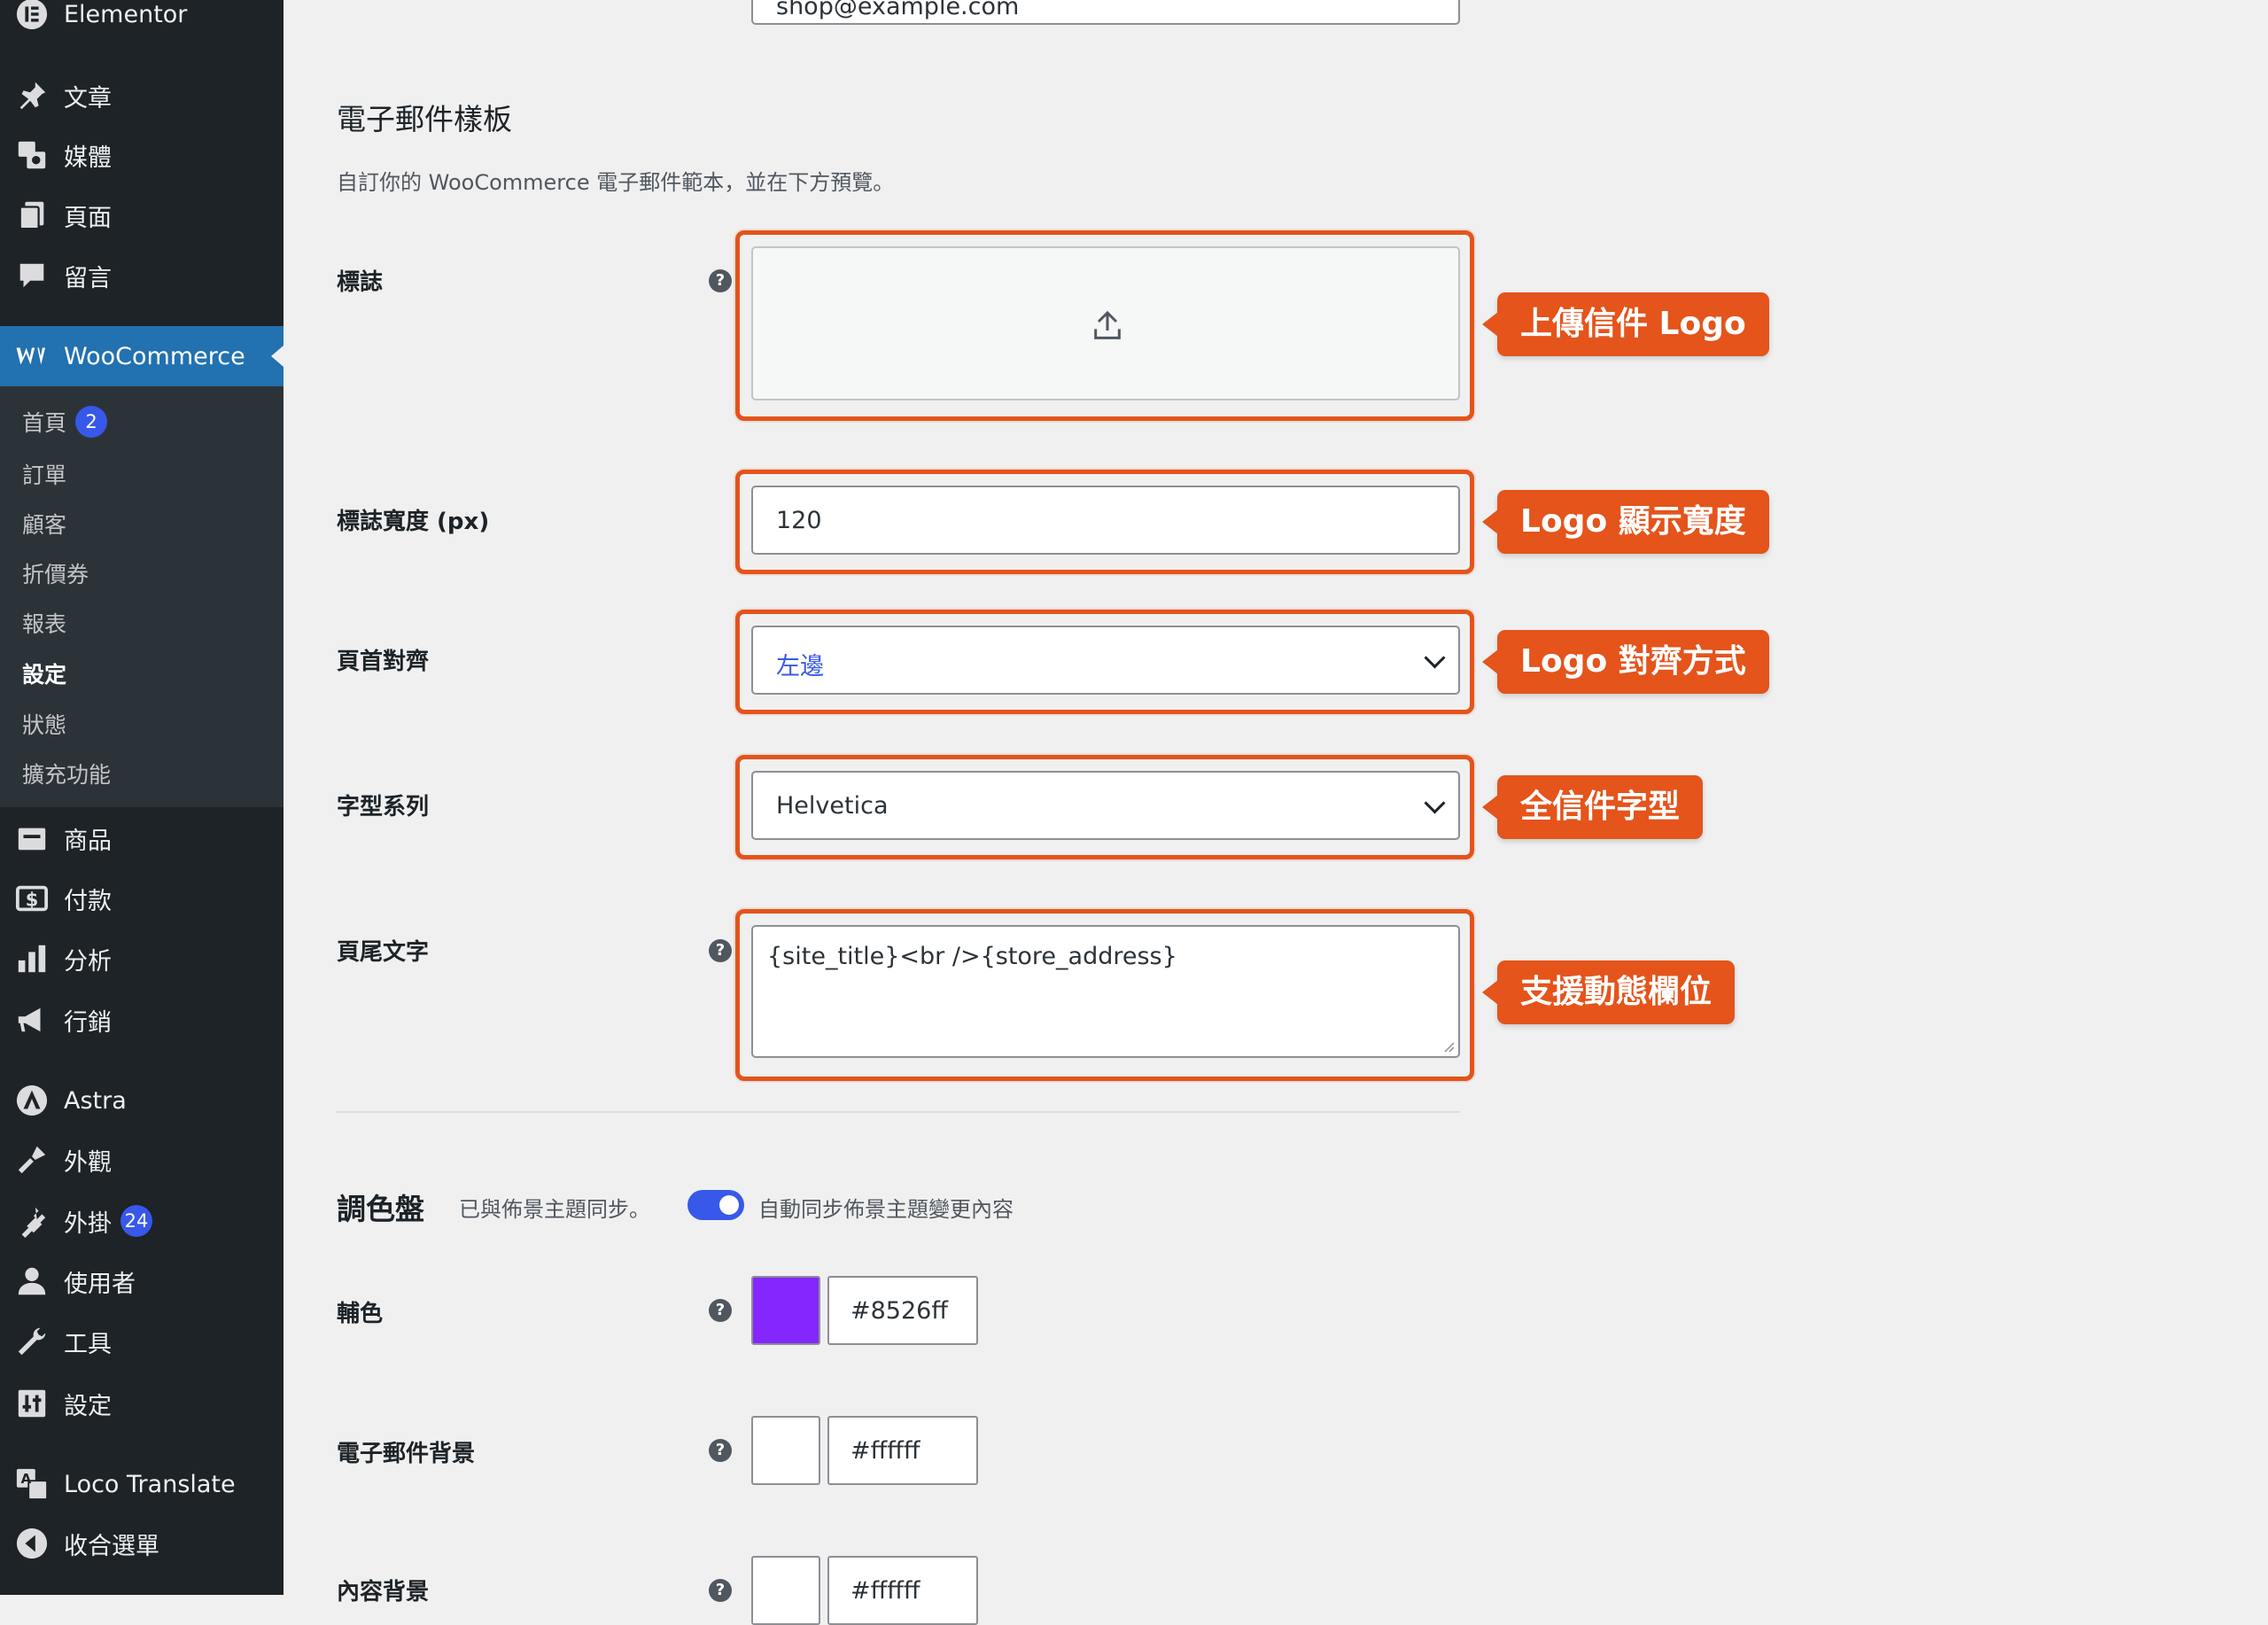 The image size is (2268, 1625). Describe the element at coordinates (142, 596) in the screenshot. I see `woocommerce-submenu: 首頁 2 訂單 顧客 折價券 報表 設定 狀態 擴充功能` at that location.